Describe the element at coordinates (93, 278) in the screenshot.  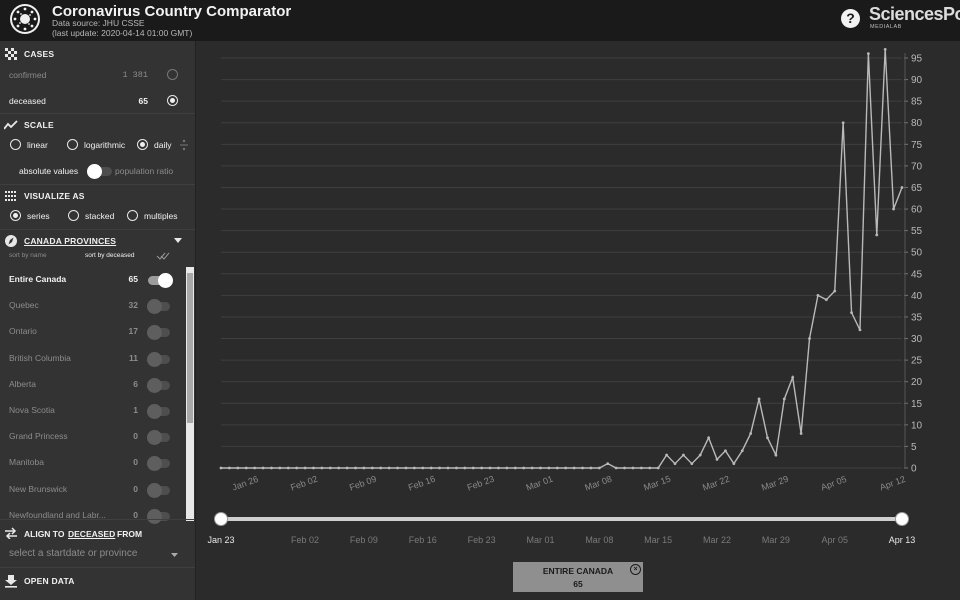
I see `province-item: Entire Canada 65` at that location.